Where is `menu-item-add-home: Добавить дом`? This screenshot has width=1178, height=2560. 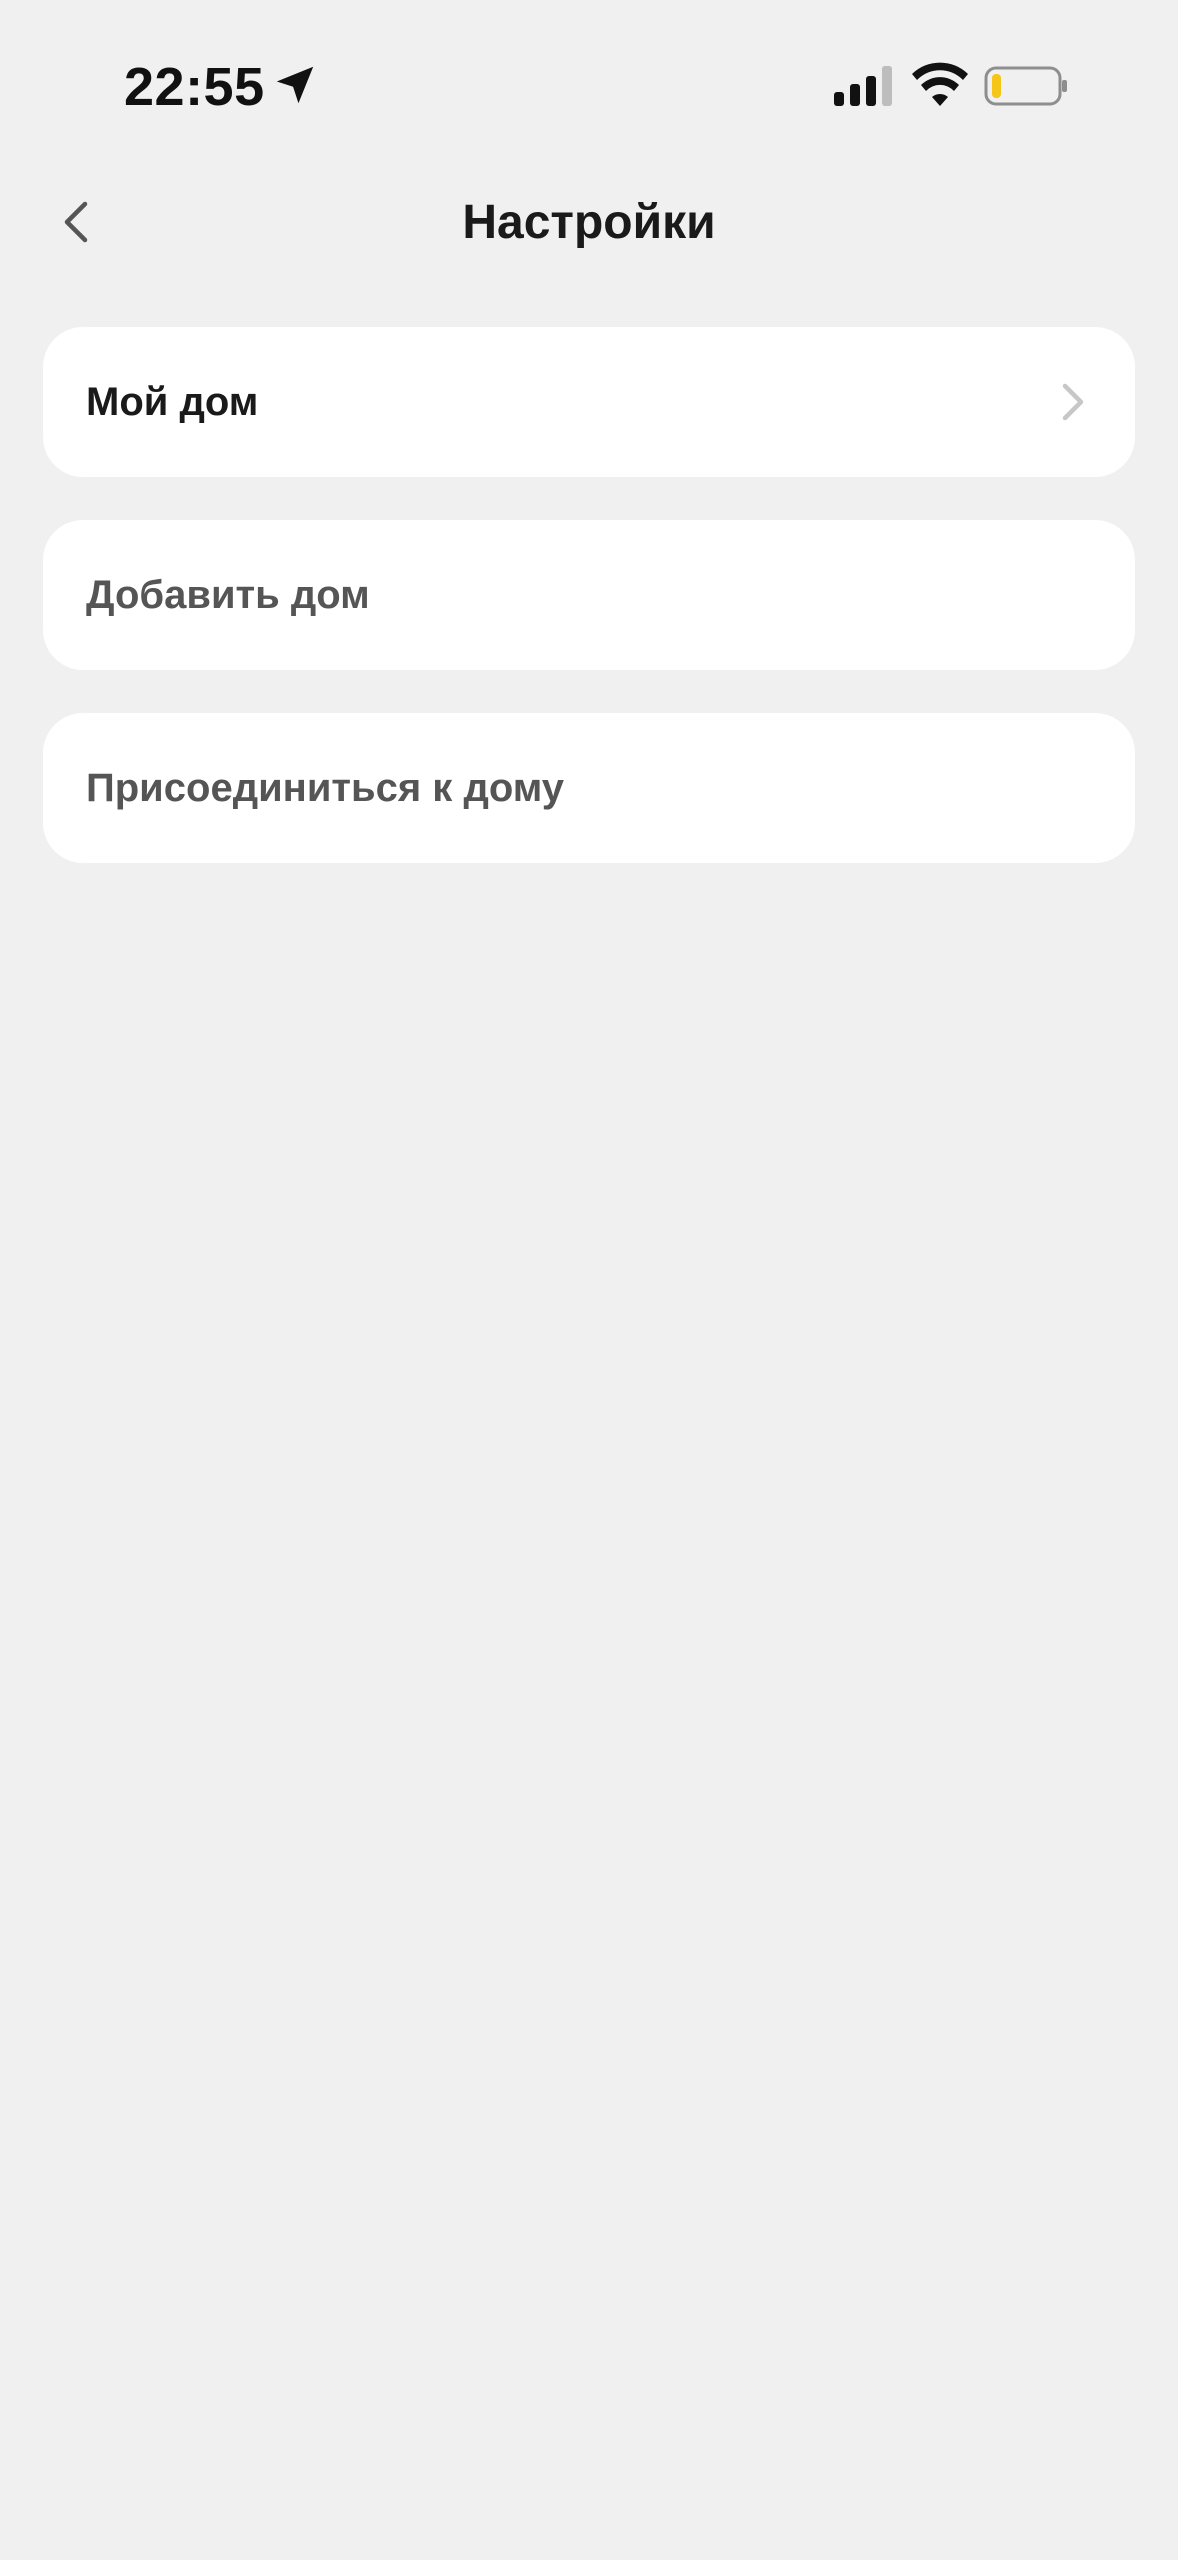 menu-item-add-home: Добавить дом is located at coordinates (589, 595).